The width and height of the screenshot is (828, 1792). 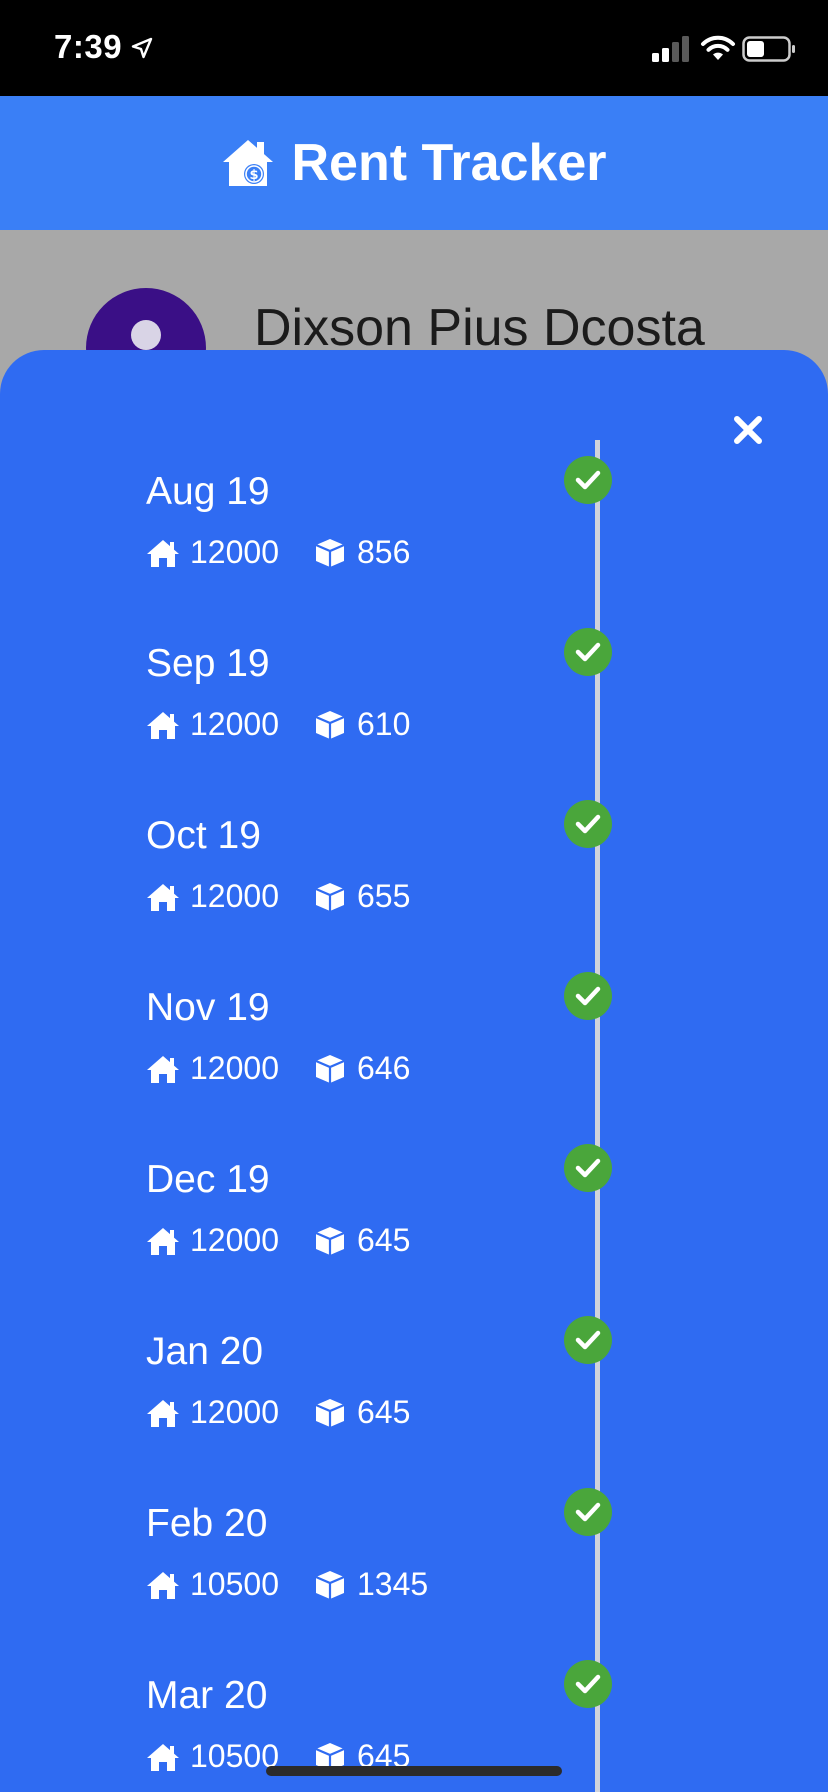 What do you see at coordinates (718, 47) in the screenshot?
I see `wifi-icon` at bounding box center [718, 47].